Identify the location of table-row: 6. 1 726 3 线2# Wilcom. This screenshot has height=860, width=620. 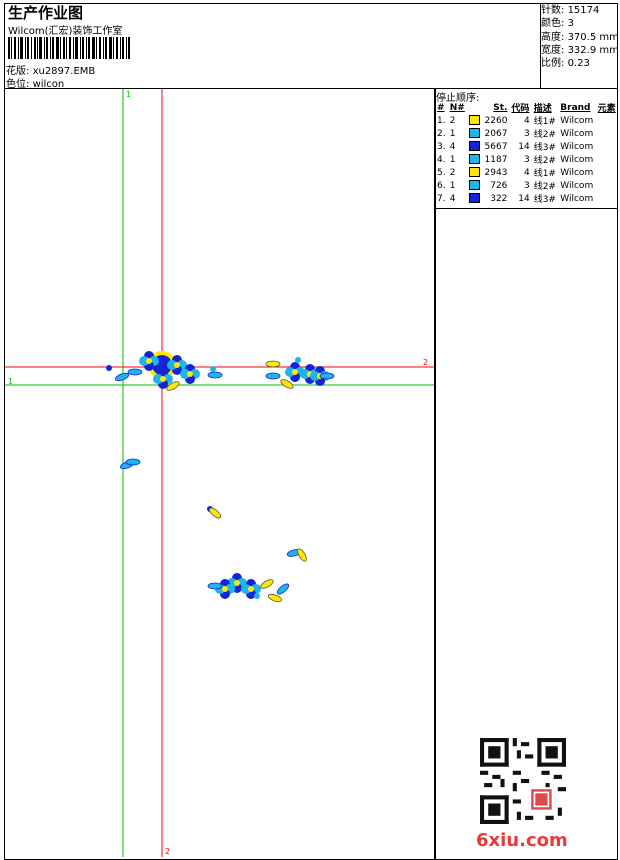
(515, 186).